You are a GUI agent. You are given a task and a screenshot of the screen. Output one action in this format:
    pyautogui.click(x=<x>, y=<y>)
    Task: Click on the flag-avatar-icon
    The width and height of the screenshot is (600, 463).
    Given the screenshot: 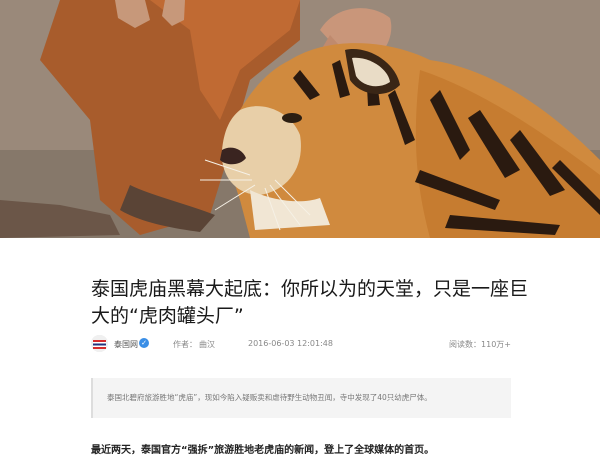 What is the action you would take?
    pyautogui.click(x=99, y=343)
    